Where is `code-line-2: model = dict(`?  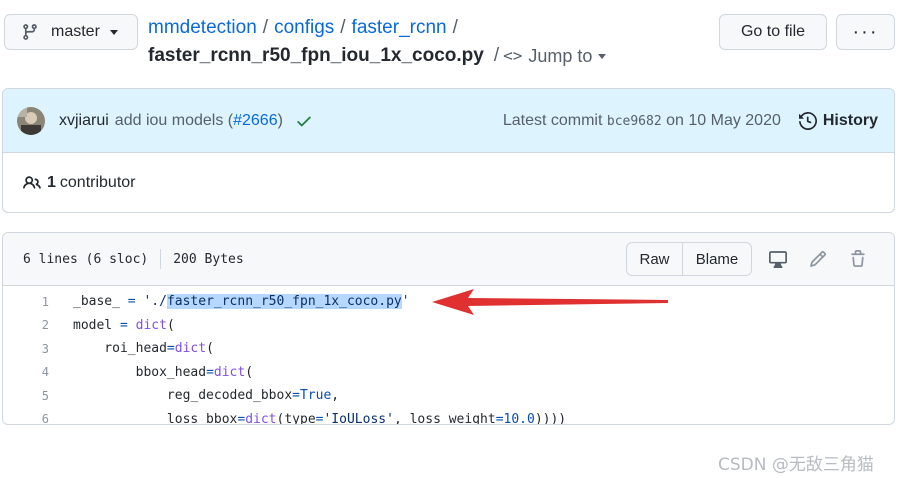 code-line-2: model = dict( is located at coordinates (124, 325).